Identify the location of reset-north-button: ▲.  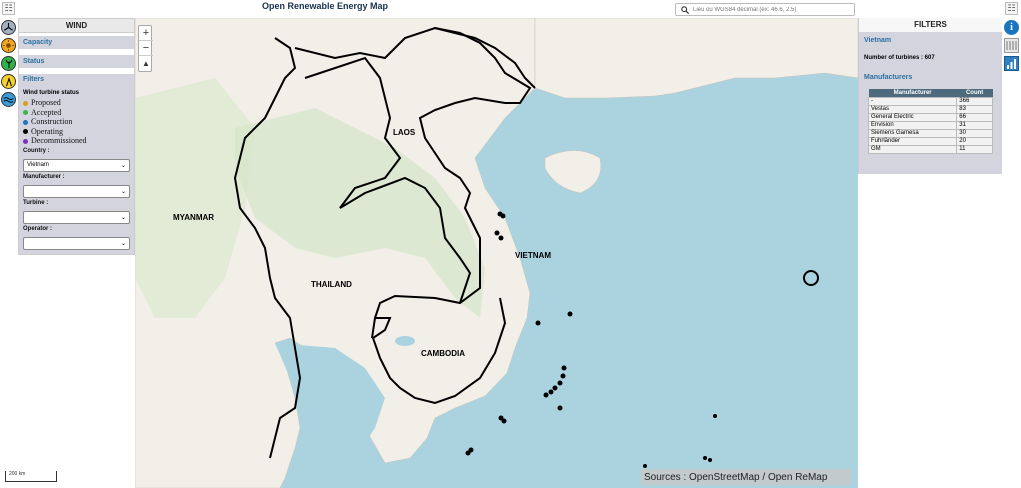
(146, 63).